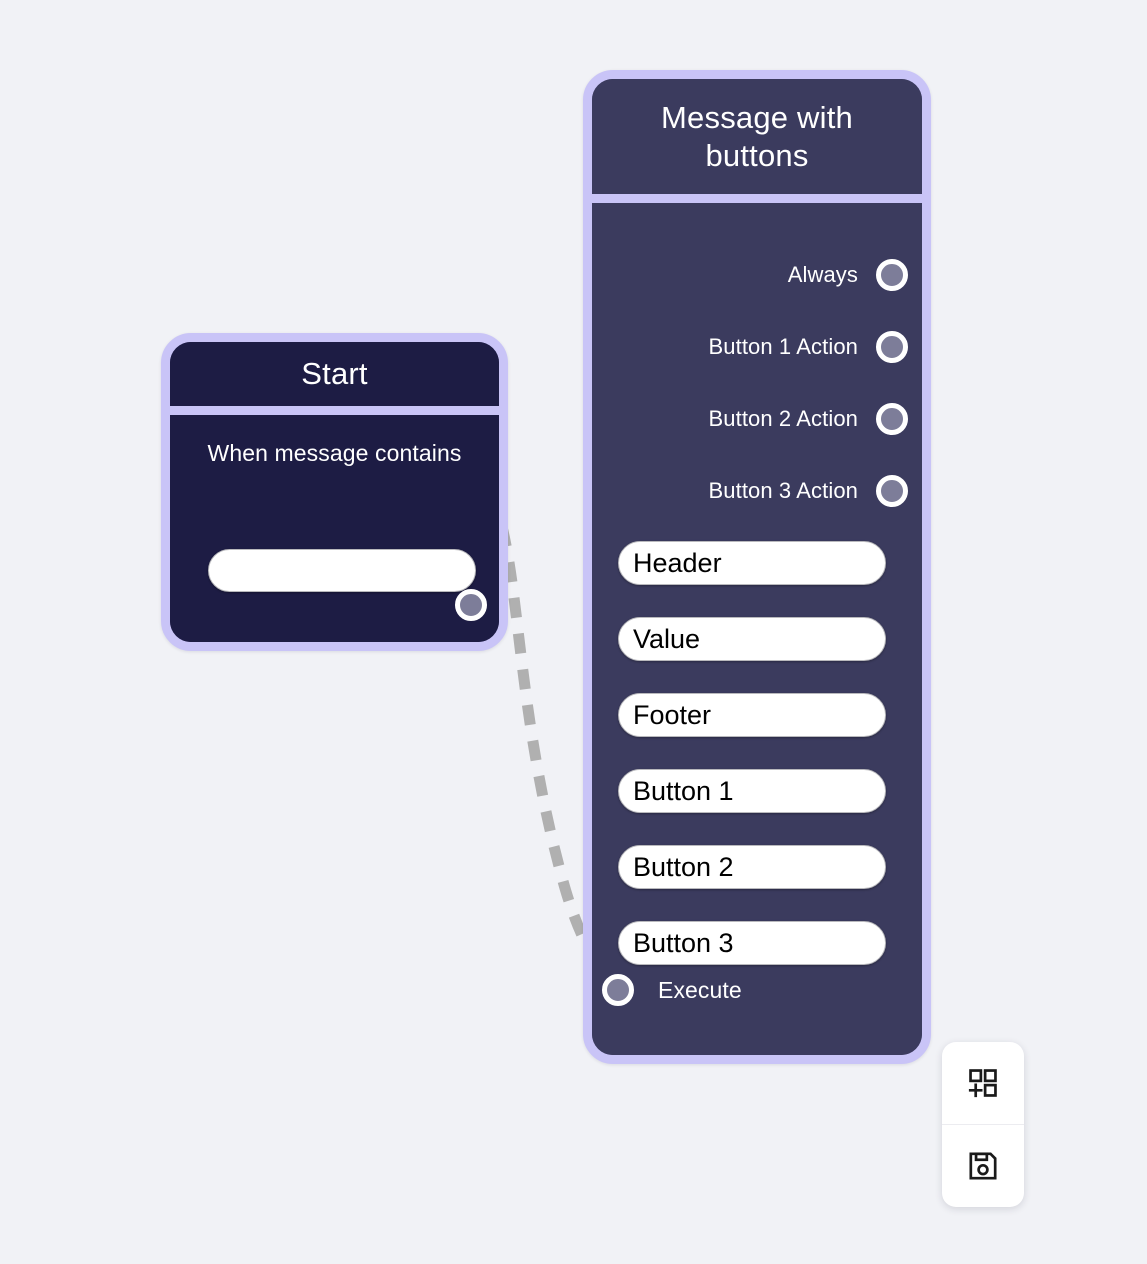 Image resolution: width=1147 pixels, height=1264 pixels. I want to click on node-start-title: Start, so click(334, 374).